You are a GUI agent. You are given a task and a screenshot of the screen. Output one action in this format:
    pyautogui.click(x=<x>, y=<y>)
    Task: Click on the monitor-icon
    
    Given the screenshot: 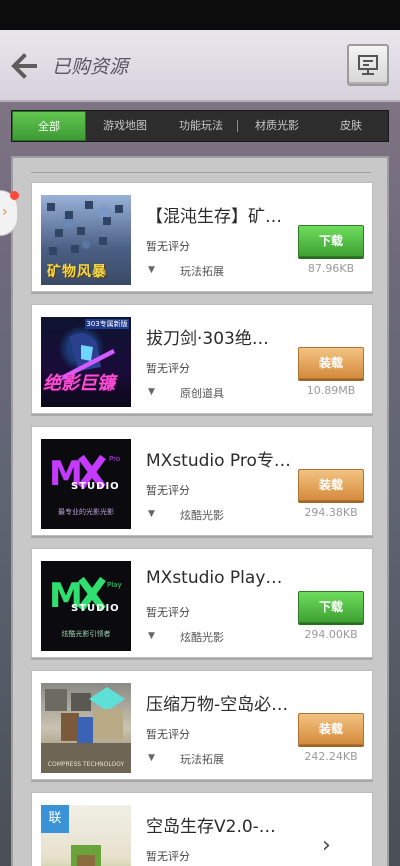 What is the action you would take?
    pyautogui.click(x=368, y=65)
    